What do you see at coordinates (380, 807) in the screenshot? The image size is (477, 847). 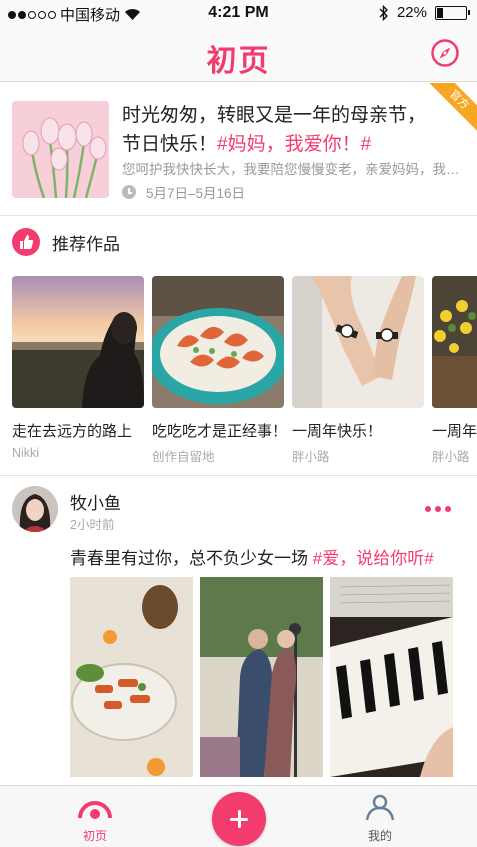 I see `user-icon` at bounding box center [380, 807].